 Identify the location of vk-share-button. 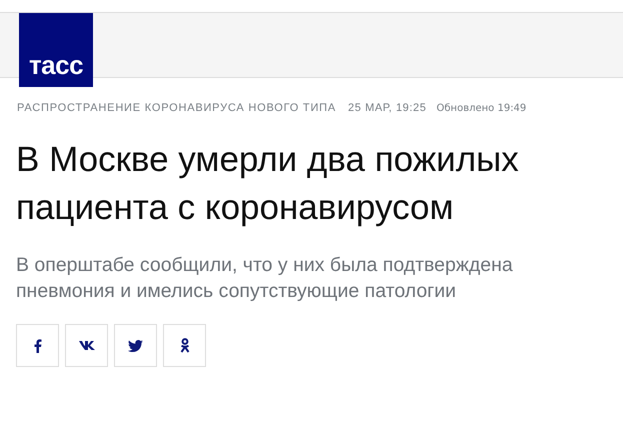
(86, 345).